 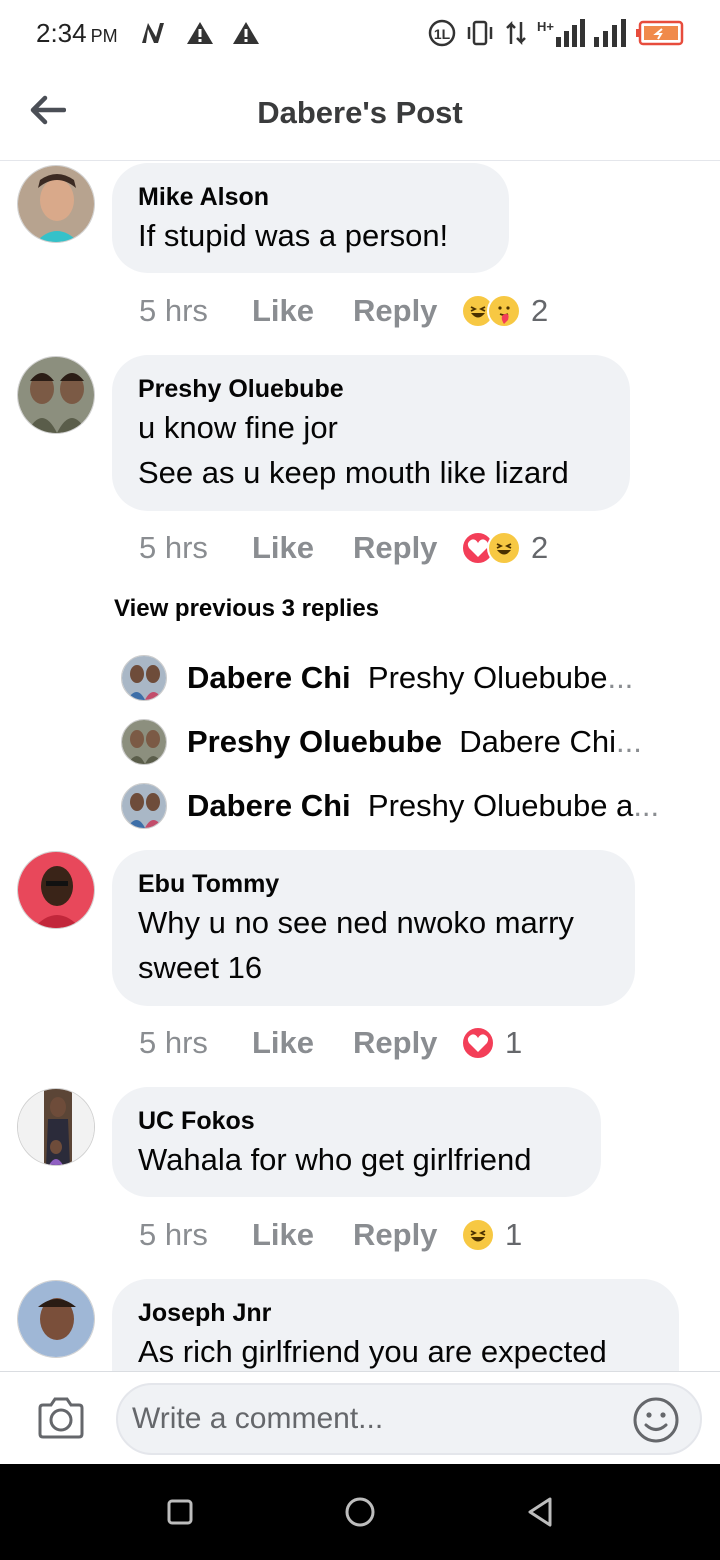 I want to click on comment-bubble: Mike Alson If stupid was a person!, so click(x=310, y=218).